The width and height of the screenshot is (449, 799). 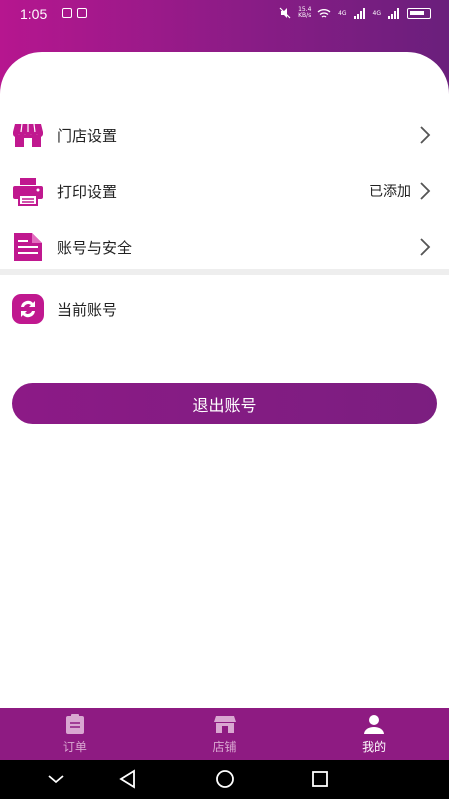 I want to click on current-account-label: 当前账号, so click(x=87, y=309).